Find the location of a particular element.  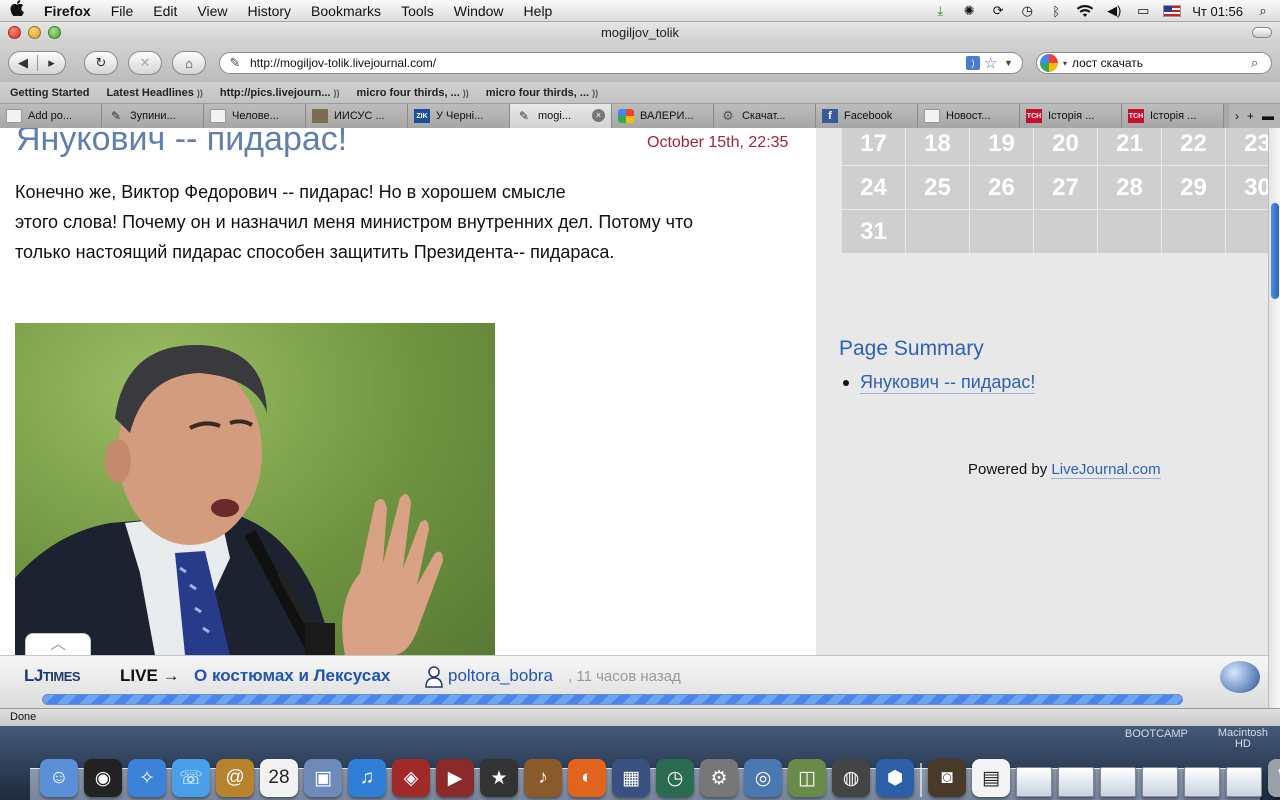

search-icon: ⌕ is located at coordinates (1261, 63).